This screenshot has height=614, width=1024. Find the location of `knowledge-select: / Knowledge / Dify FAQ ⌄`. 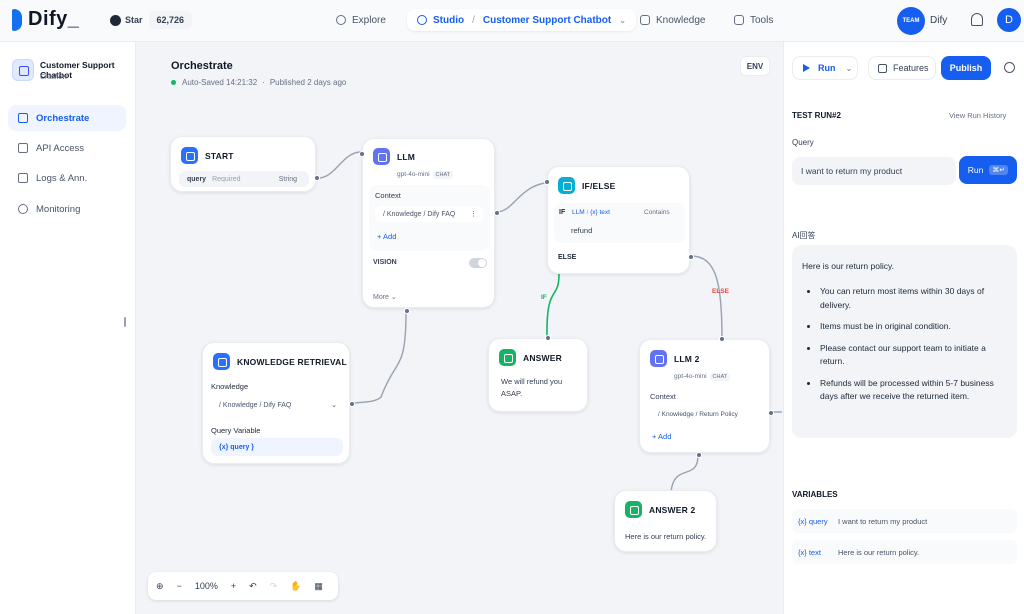

knowledge-select: / Knowledge / Dify FAQ ⌄ is located at coordinates (277, 405).